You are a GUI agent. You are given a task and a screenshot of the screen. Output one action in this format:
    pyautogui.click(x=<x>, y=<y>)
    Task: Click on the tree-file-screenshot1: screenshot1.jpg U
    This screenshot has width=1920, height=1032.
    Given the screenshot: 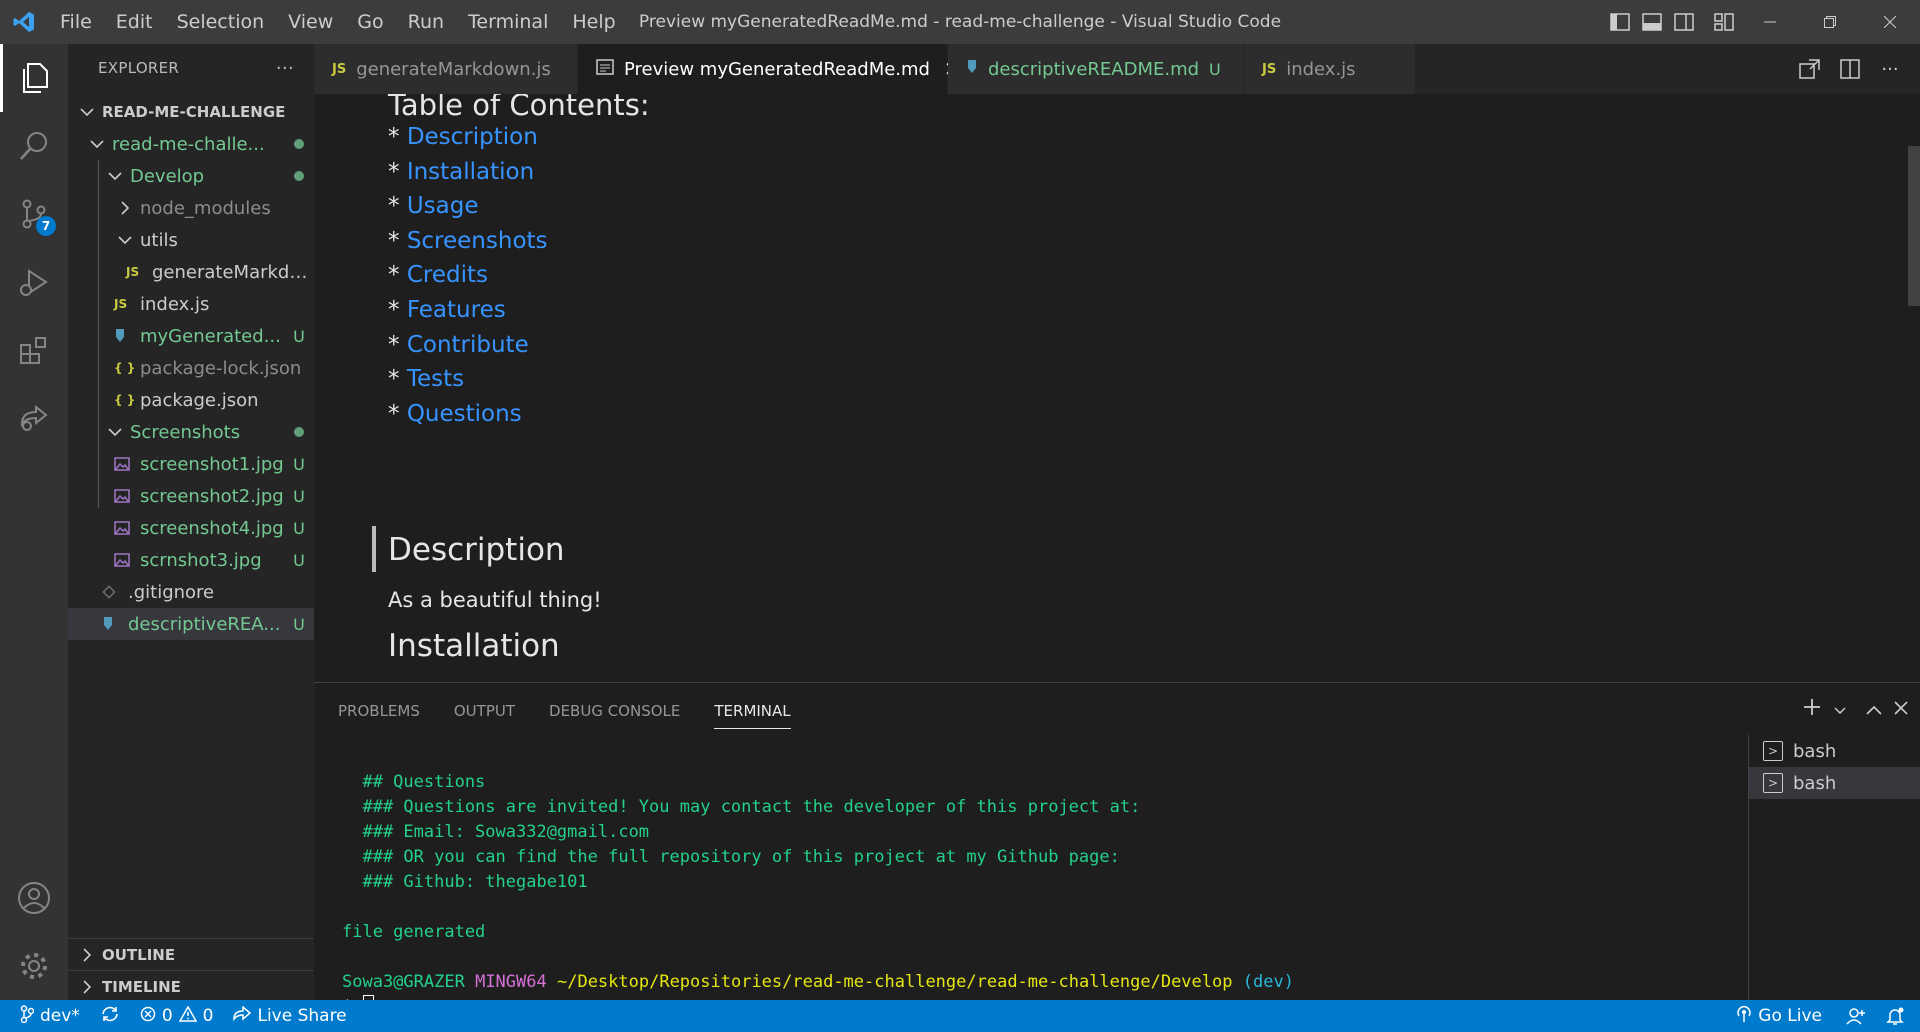 What is the action you would take?
    pyautogui.click(x=191, y=464)
    